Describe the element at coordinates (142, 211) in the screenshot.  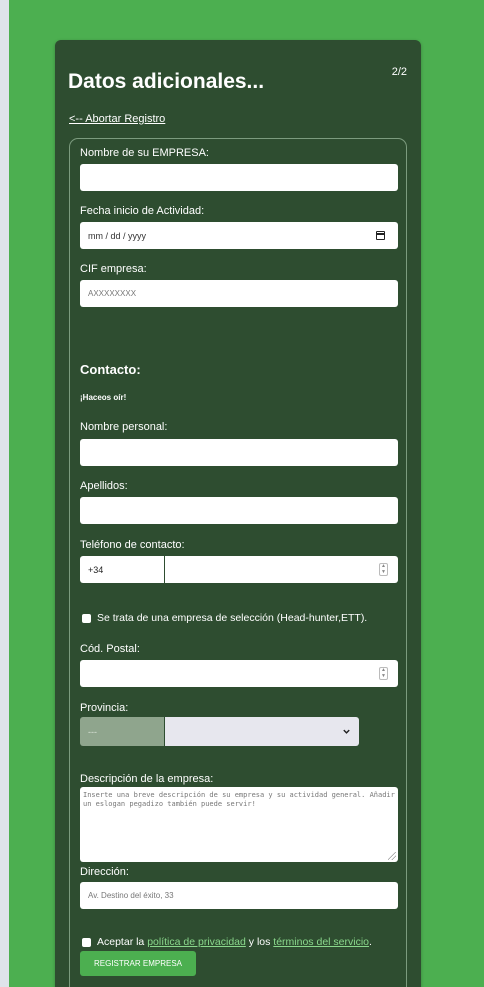
I see `start-date-label: Fecha inicio de Actividad:` at that location.